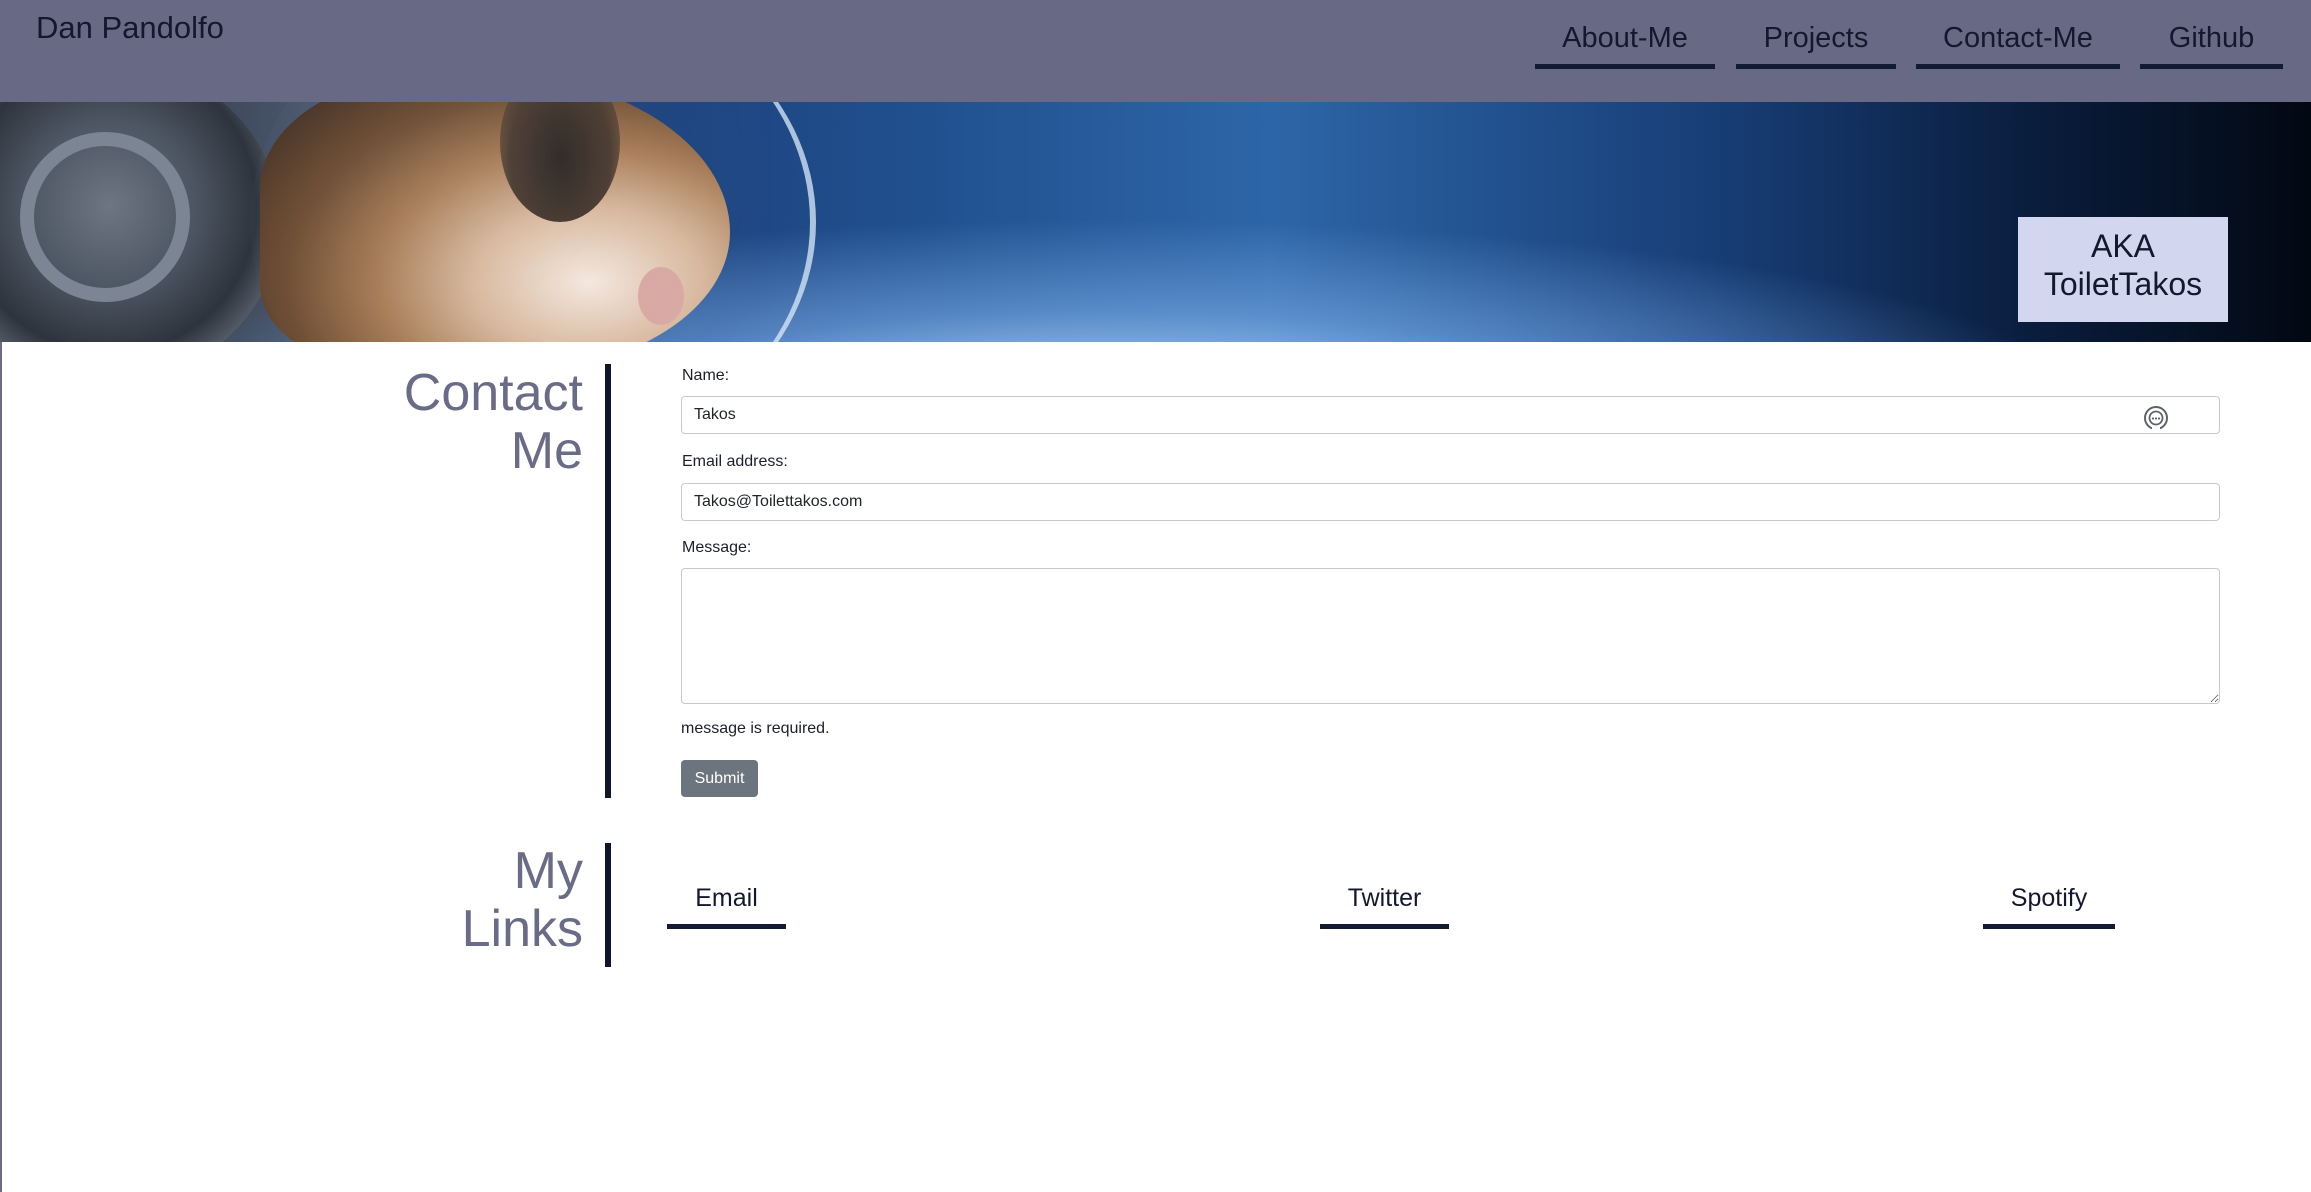 This screenshot has width=2311, height=1192. Describe the element at coordinates (2018, 43) in the screenshot. I see `nav-contact-me: Contact-Me` at that location.